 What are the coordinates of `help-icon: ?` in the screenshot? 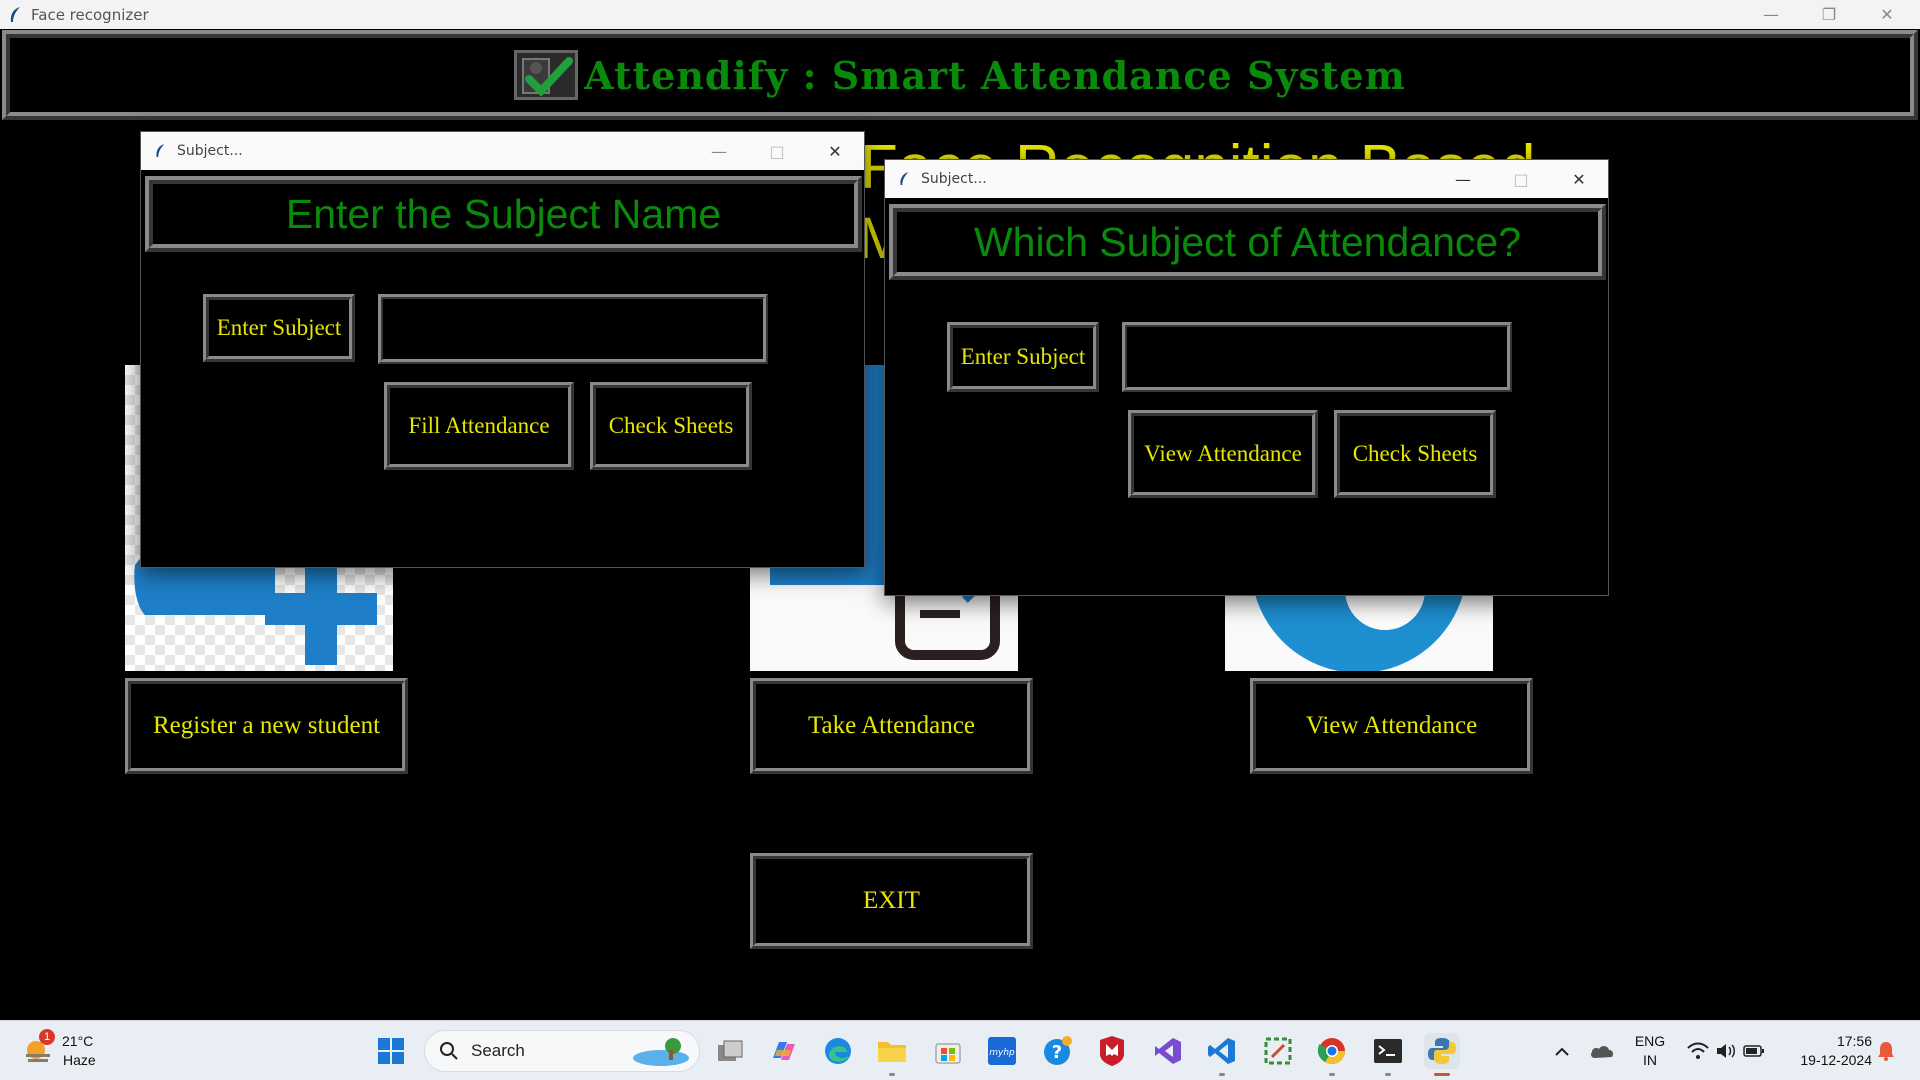 It's located at (1058, 1051).